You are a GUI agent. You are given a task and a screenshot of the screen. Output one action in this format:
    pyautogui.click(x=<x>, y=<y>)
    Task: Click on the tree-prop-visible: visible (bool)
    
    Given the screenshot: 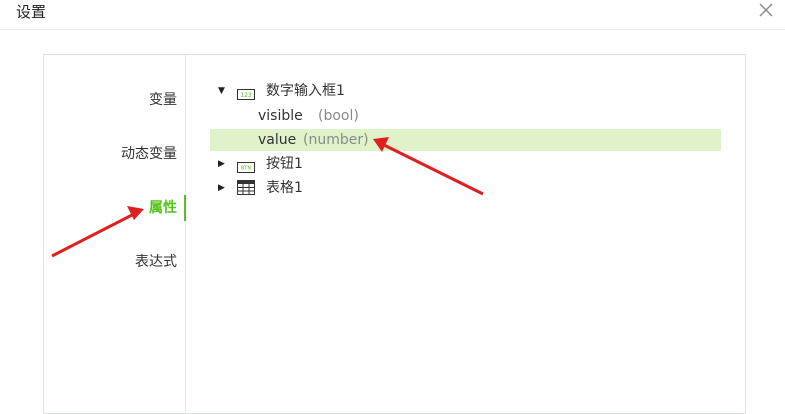 What is the action you would take?
    pyautogui.click(x=465, y=116)
    